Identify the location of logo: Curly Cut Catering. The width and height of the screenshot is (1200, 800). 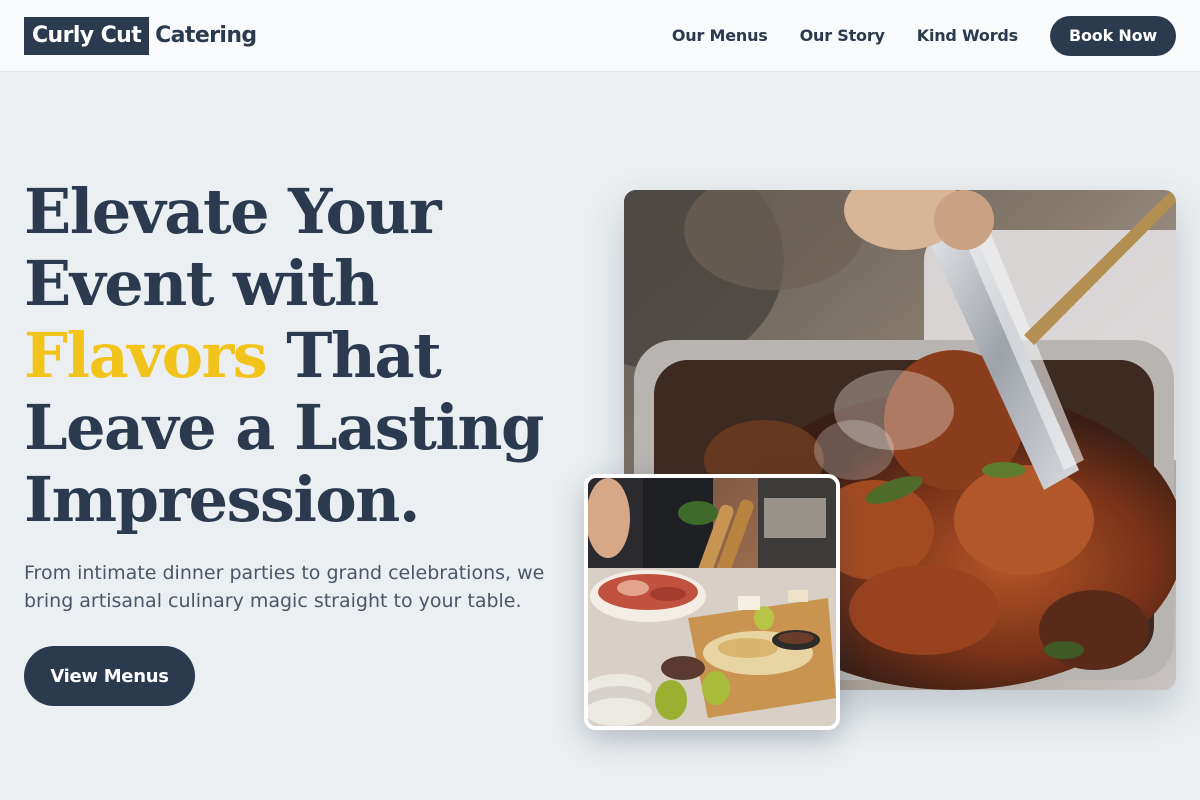
(140, 35).